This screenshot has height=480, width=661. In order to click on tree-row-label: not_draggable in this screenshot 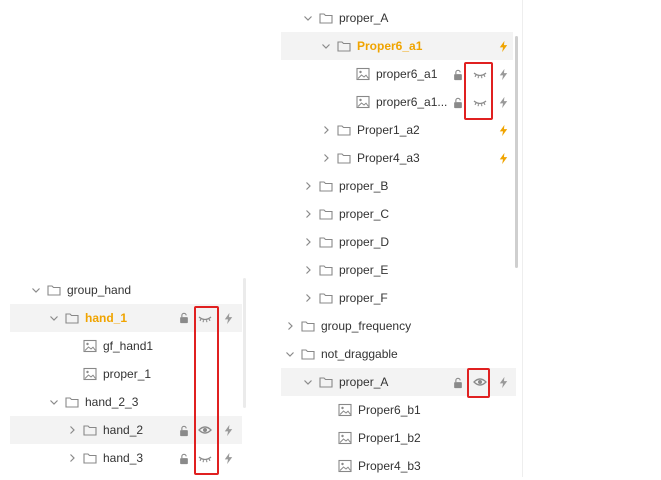, I will do `click(359, 354)`.